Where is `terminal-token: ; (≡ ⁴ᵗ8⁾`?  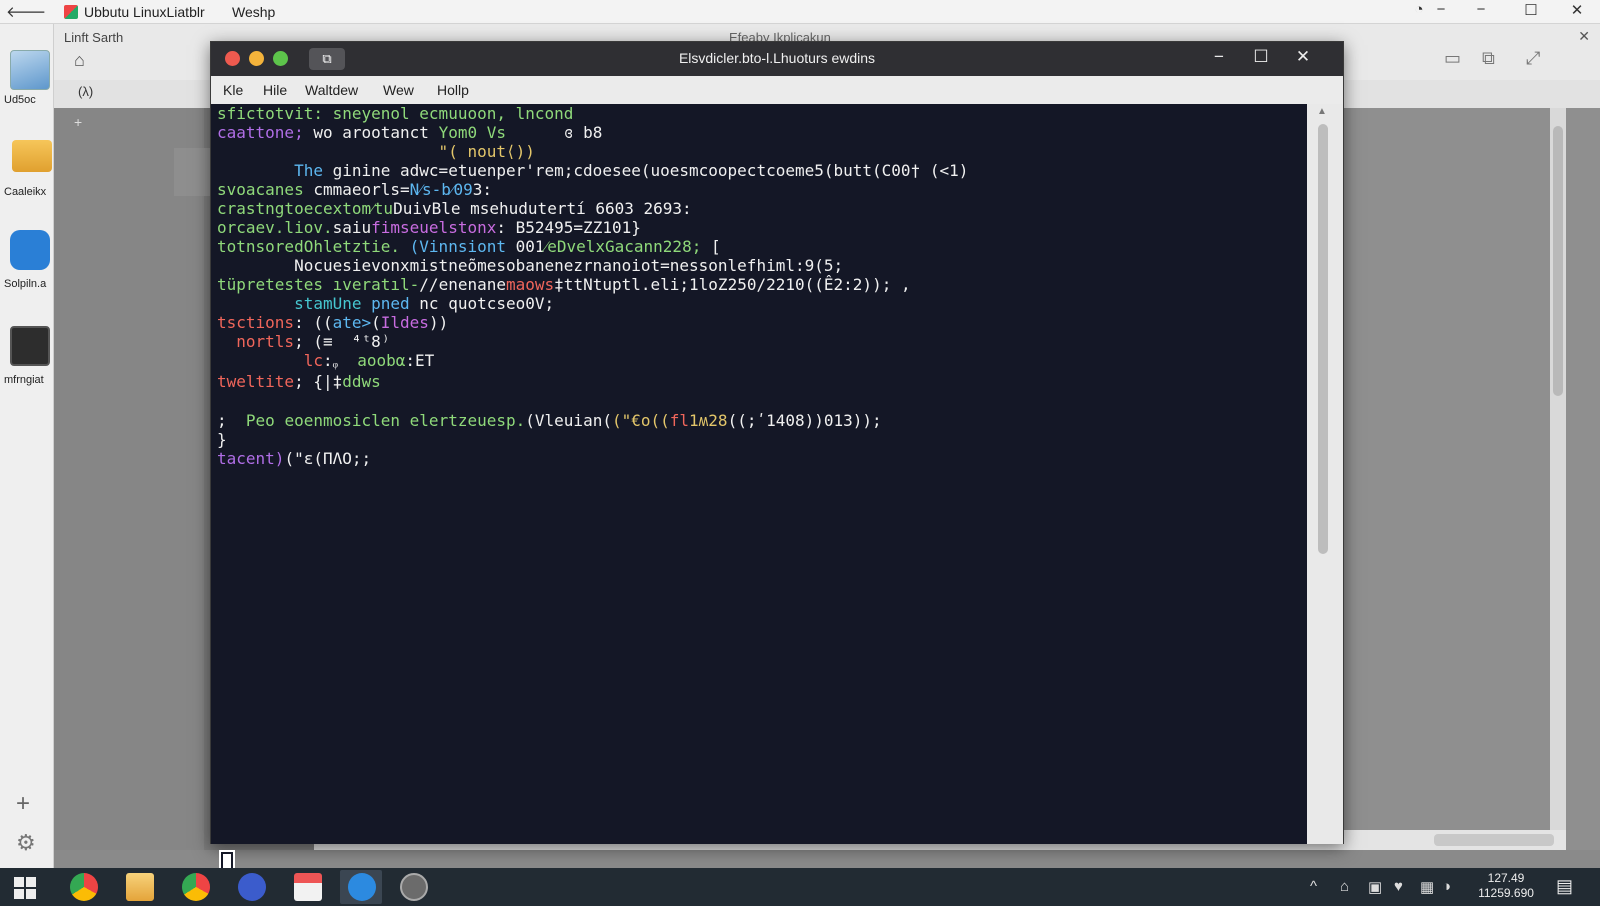 terminal-token: ; (≡ ⁴ᵗ8⁾ is located at coordinates (342, 341).